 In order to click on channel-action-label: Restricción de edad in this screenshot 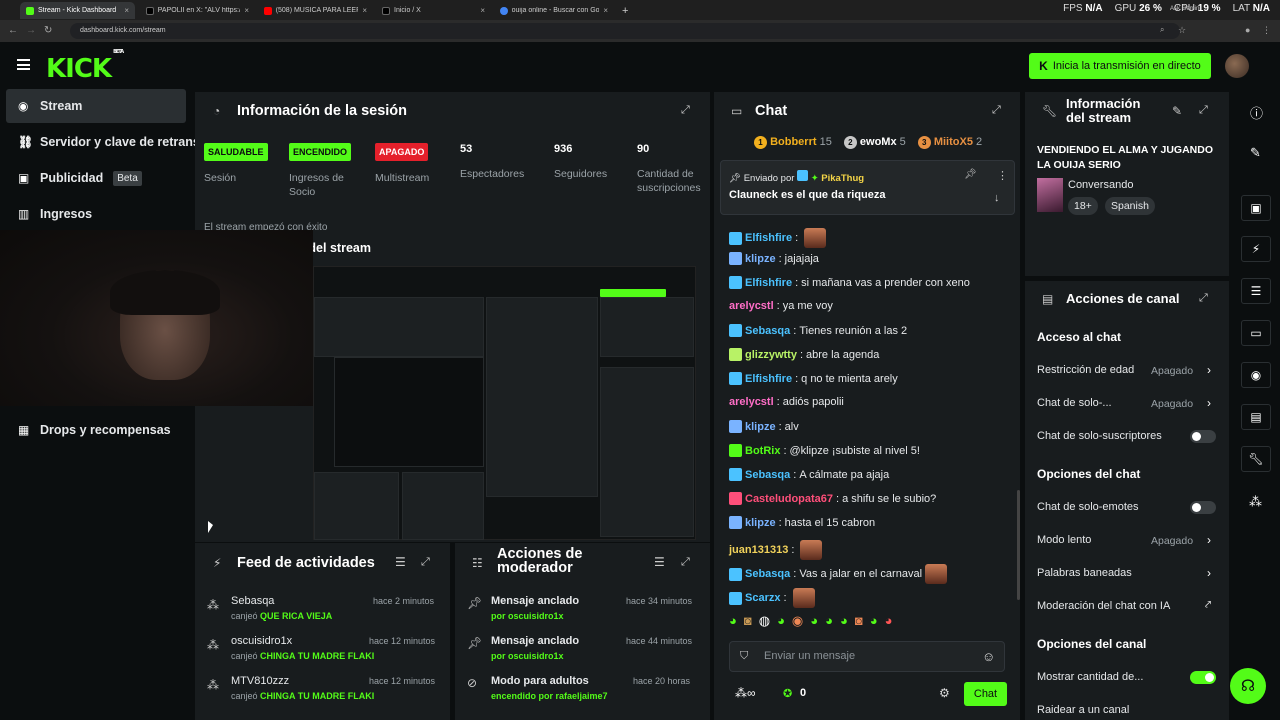, I will do `click(1085, 370)`.